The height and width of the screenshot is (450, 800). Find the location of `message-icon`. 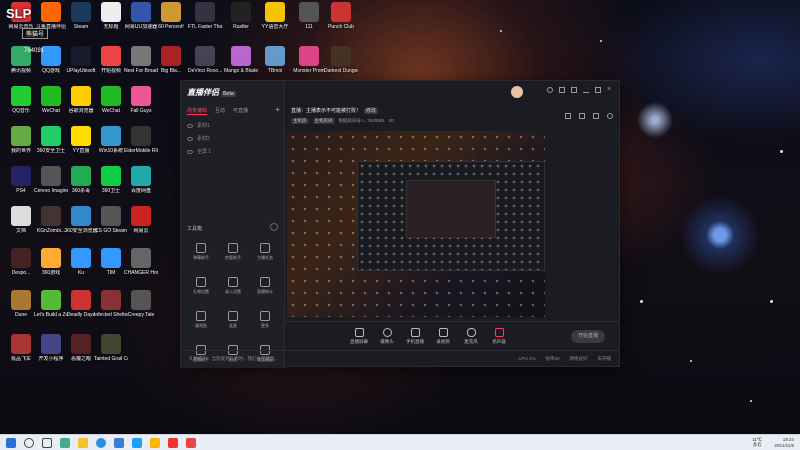

message-icon is located at coordinates (562, 90).